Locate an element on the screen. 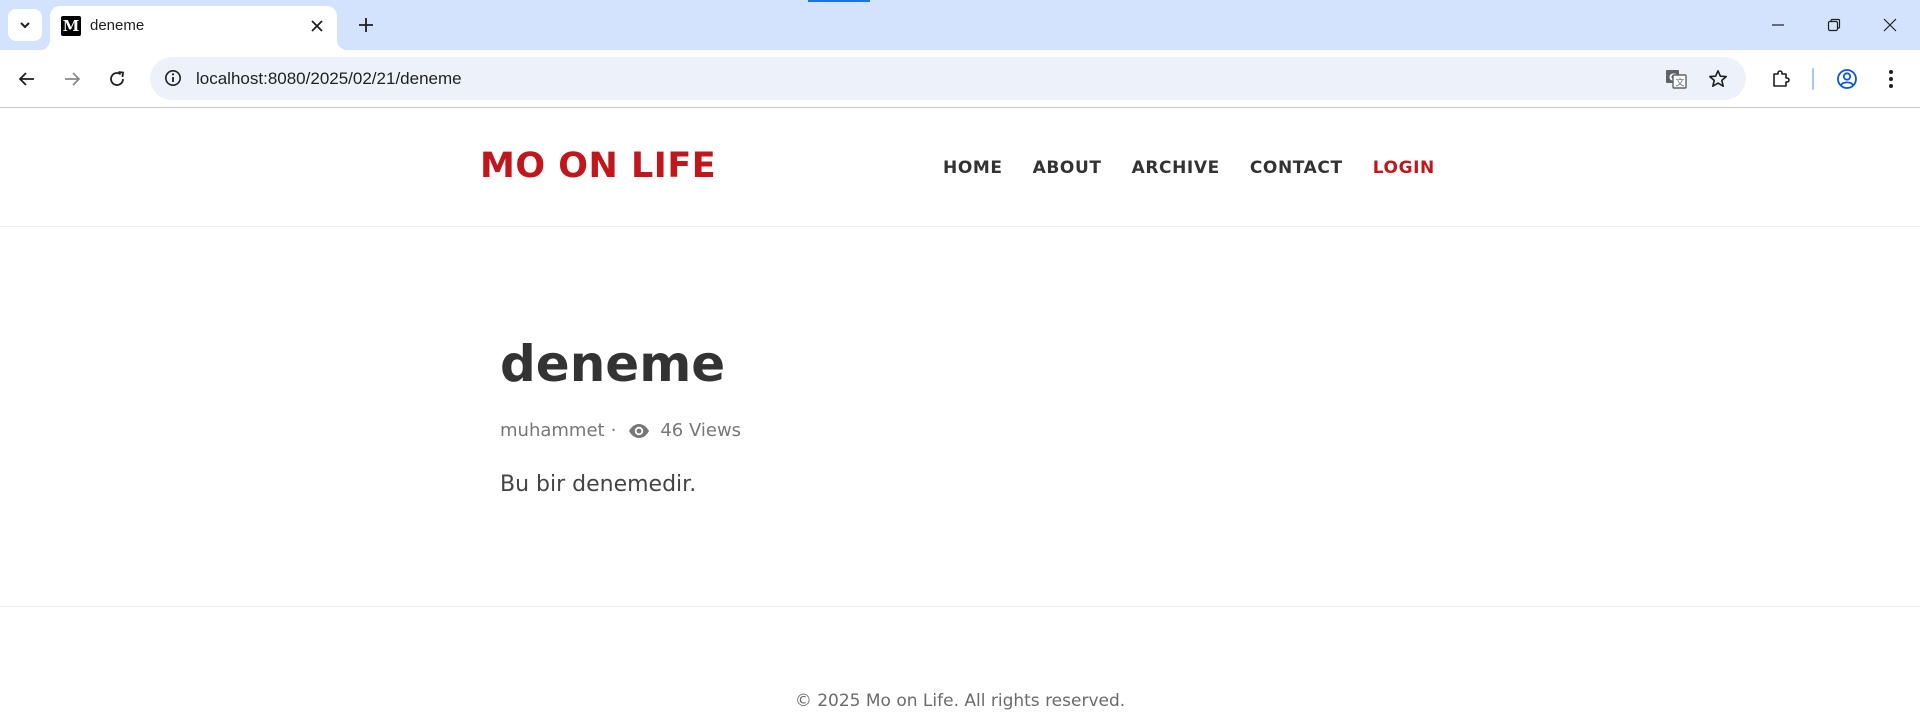  window-close-button is located at coordinates (1890, 25).